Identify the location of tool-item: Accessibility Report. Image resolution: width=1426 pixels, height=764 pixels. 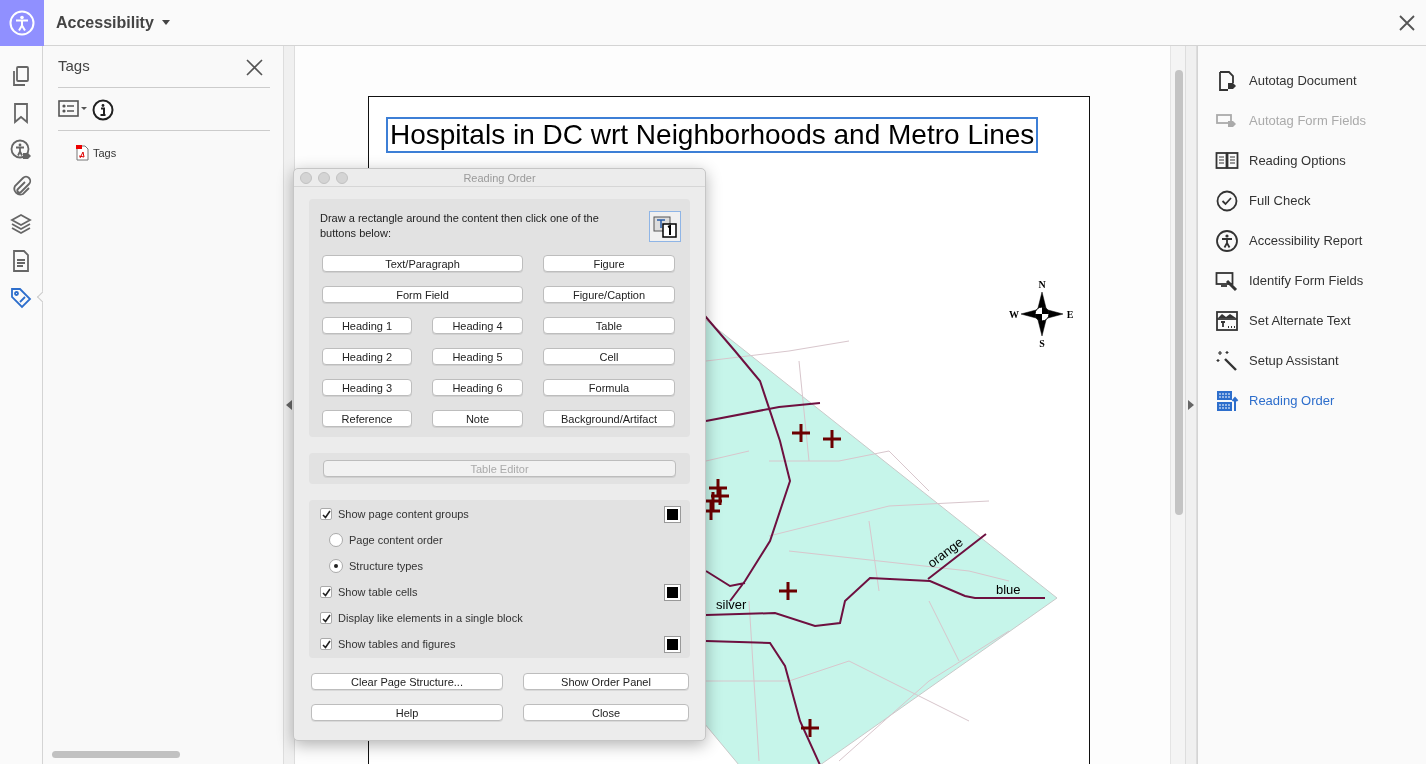
(1320, 241).